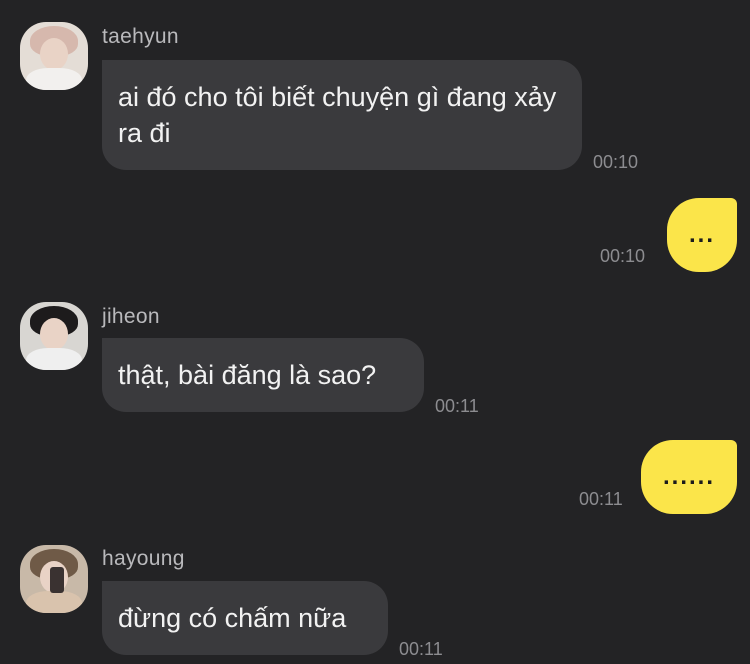 The width and height of the screenshot is (750, 664). Describe the element at coordinates (140, 36) in the screenshot. I see `sender-name: taehyun` at that location.